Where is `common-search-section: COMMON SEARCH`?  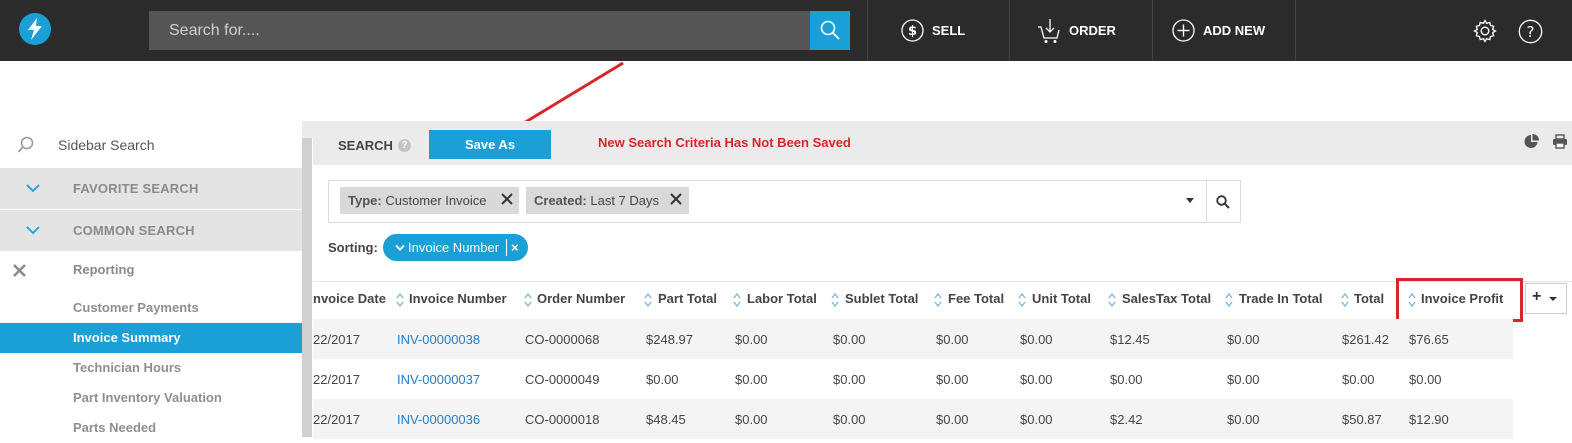 common-search-section: COMMON SEARCH is located at coordinates (151, 230).